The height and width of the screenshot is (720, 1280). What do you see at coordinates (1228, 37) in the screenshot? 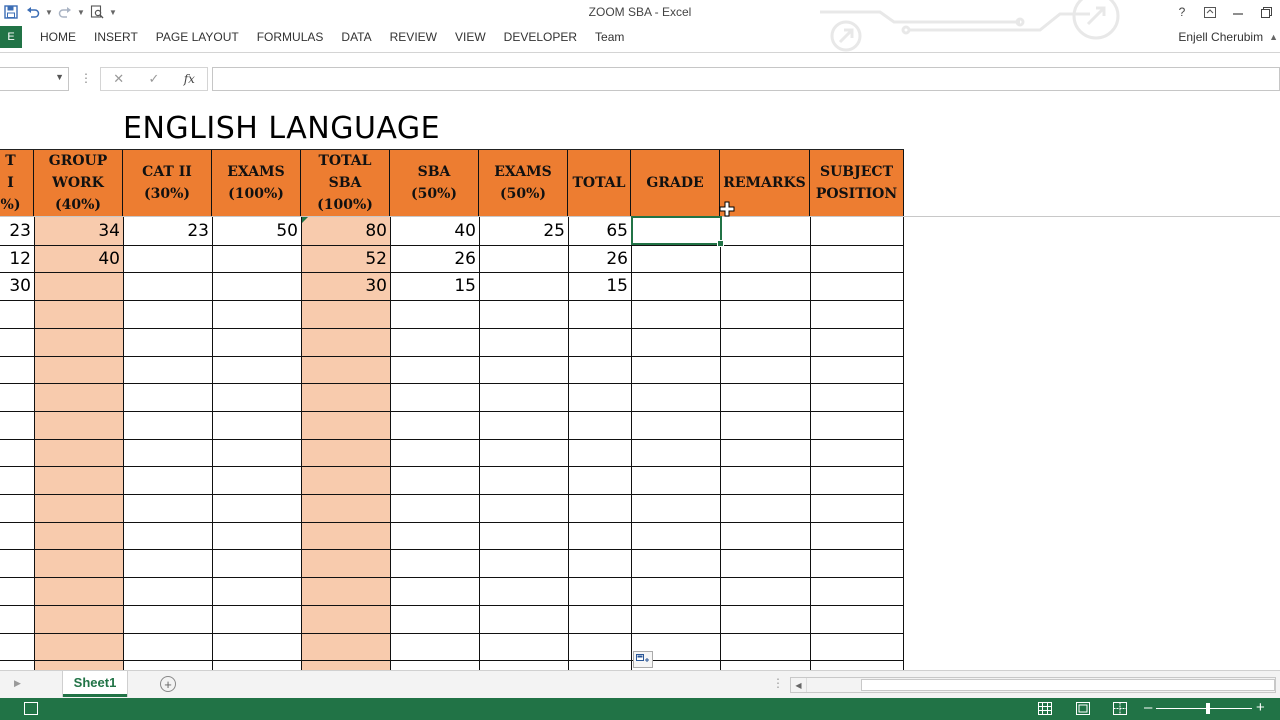
I see `user-account: Enjell Cherubim ▲` at bounding box center [1228, 37].